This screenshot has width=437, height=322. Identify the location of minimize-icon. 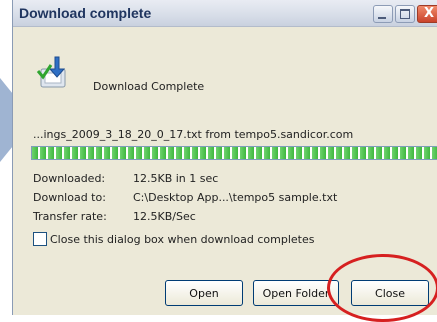
(383, 14).